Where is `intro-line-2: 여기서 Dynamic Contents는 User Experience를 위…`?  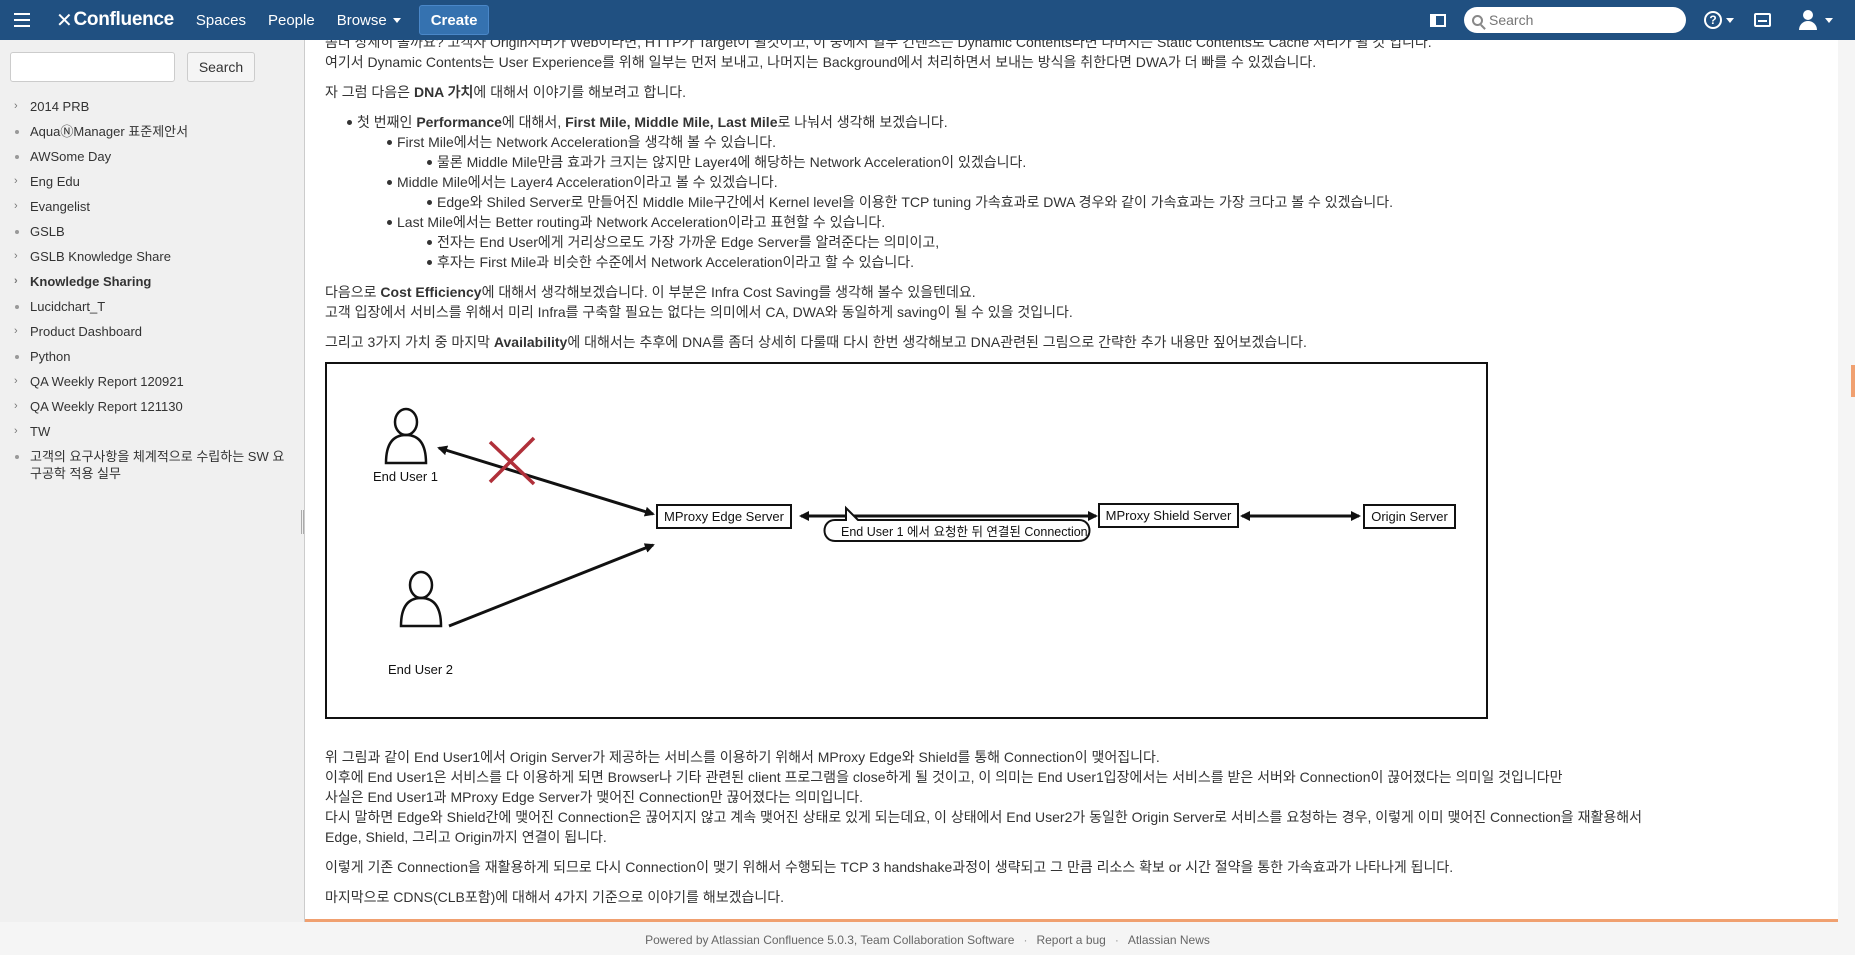
intro-line-2: 여기서 Dynamic Contents는 User Experience를 위… is located at coordinates (821, 62).